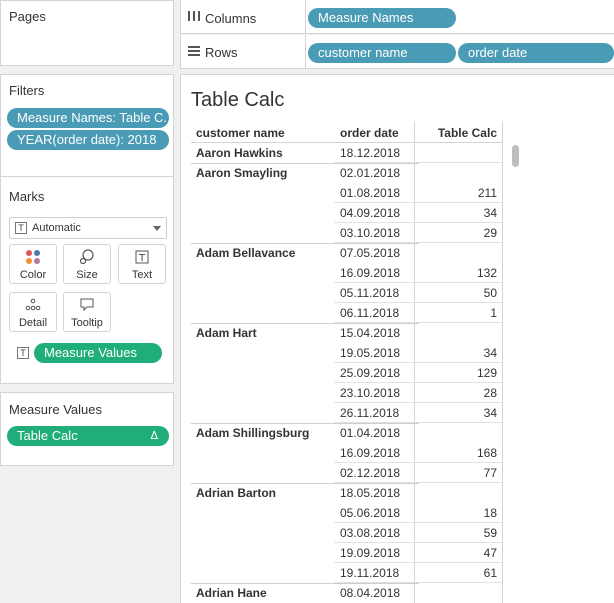  Describe the element at coordinates (87, 323) in the screenshot. I see `tooltip-label: Tooltip` at that location.